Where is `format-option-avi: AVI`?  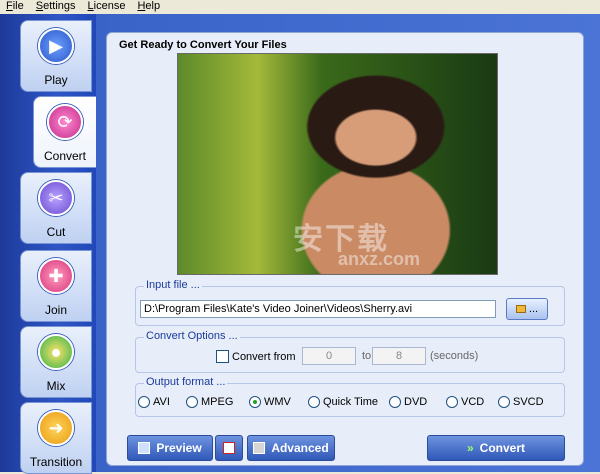 format-option-avi: AVI is located at coordinates (154, 402).